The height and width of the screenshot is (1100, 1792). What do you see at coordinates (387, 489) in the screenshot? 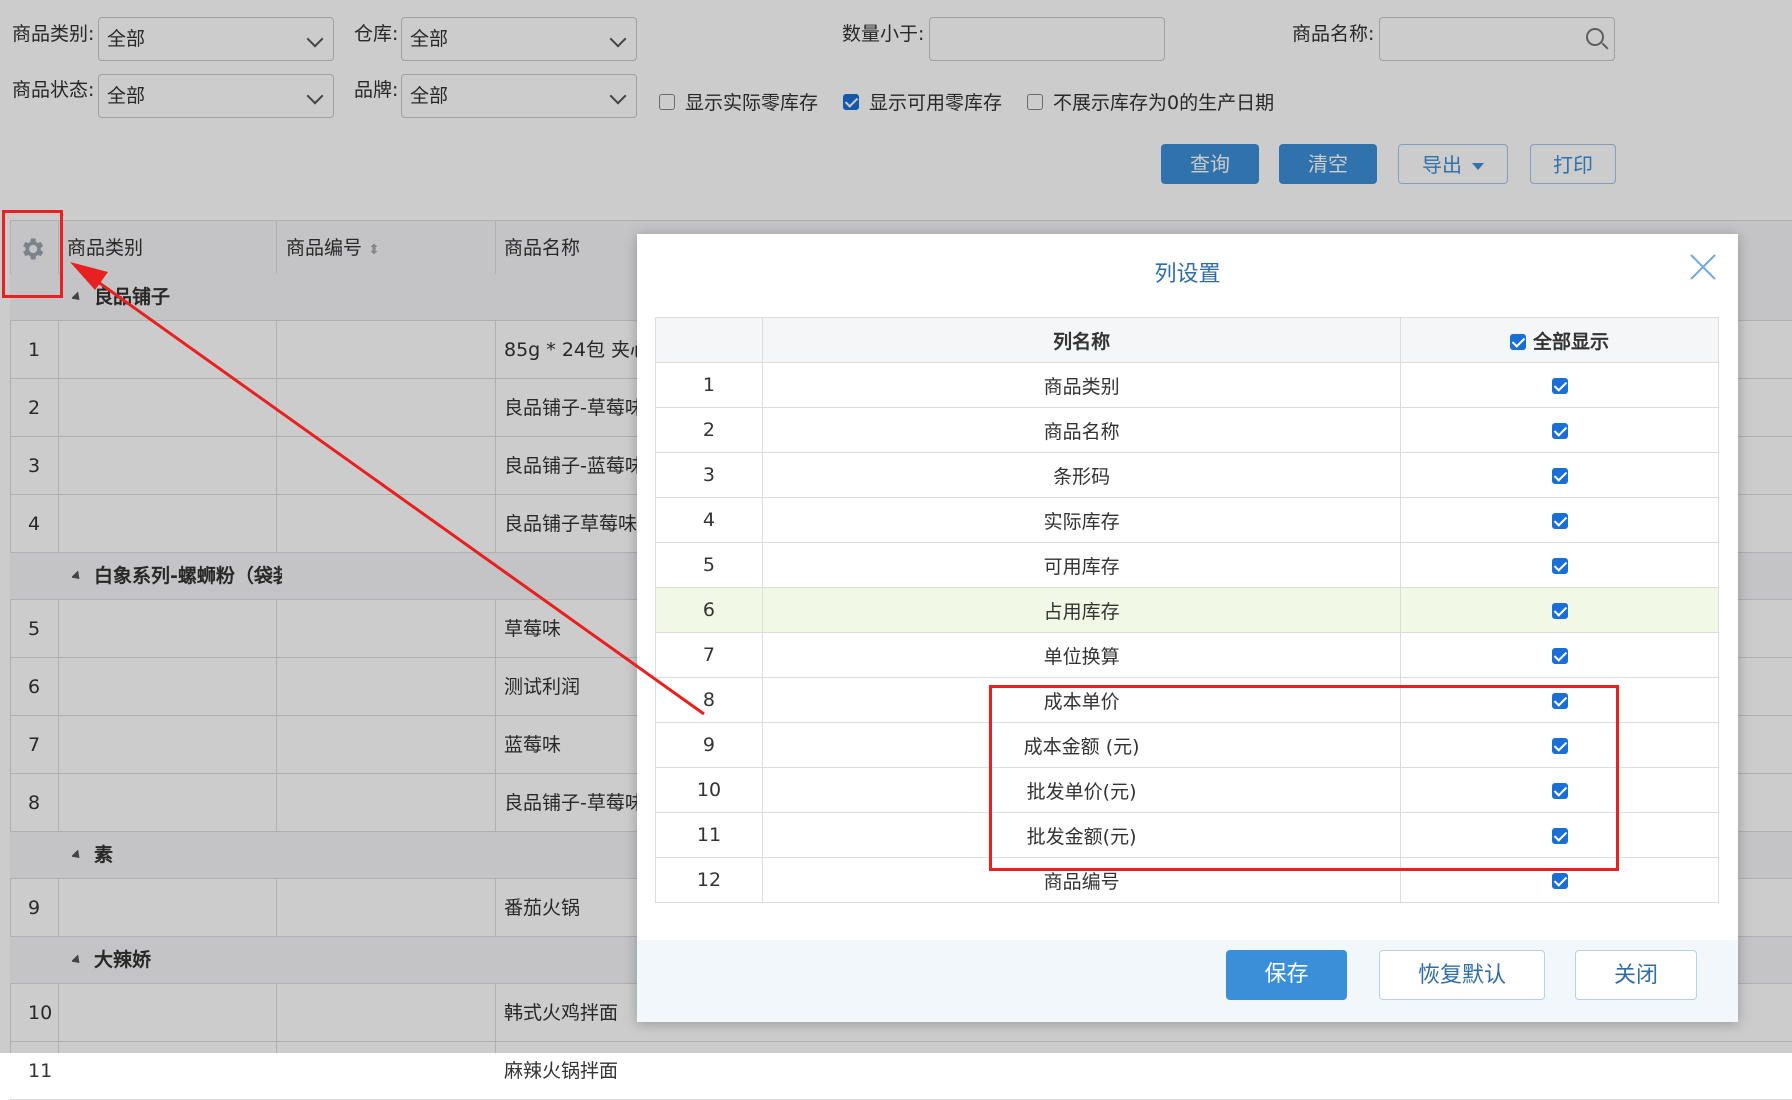
I see `annotation-arrow` at bounding box center [387, 489].